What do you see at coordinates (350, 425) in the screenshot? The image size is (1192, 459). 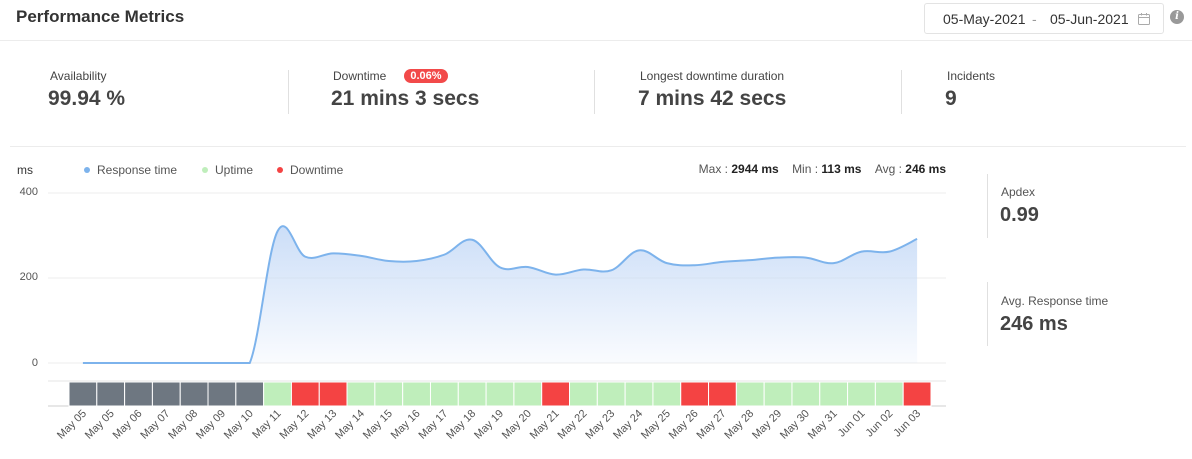 I see `x-tick-label: May 14` at bounding box center [350, 425].